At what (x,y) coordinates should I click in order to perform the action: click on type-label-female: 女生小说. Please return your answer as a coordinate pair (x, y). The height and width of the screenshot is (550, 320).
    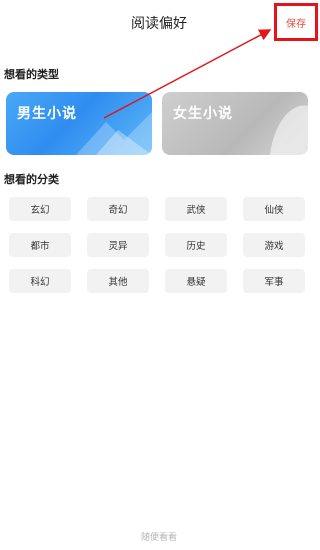
    Looking at the image, I should click on (203, 114).